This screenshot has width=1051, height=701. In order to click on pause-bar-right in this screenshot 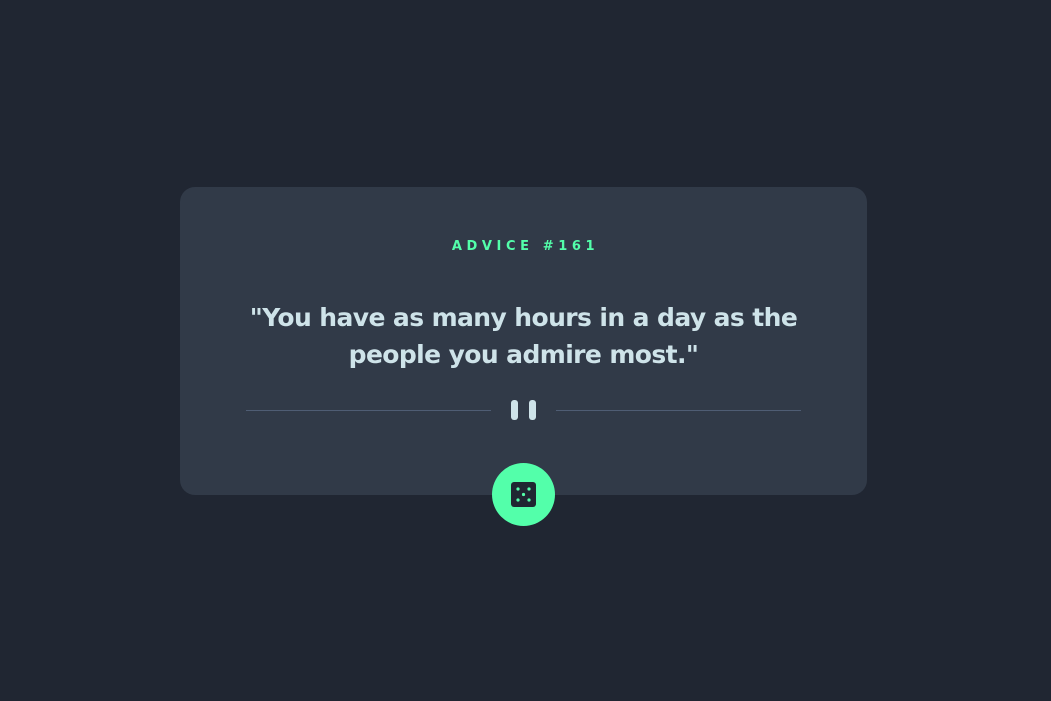, I will do `click(532, 410)`.